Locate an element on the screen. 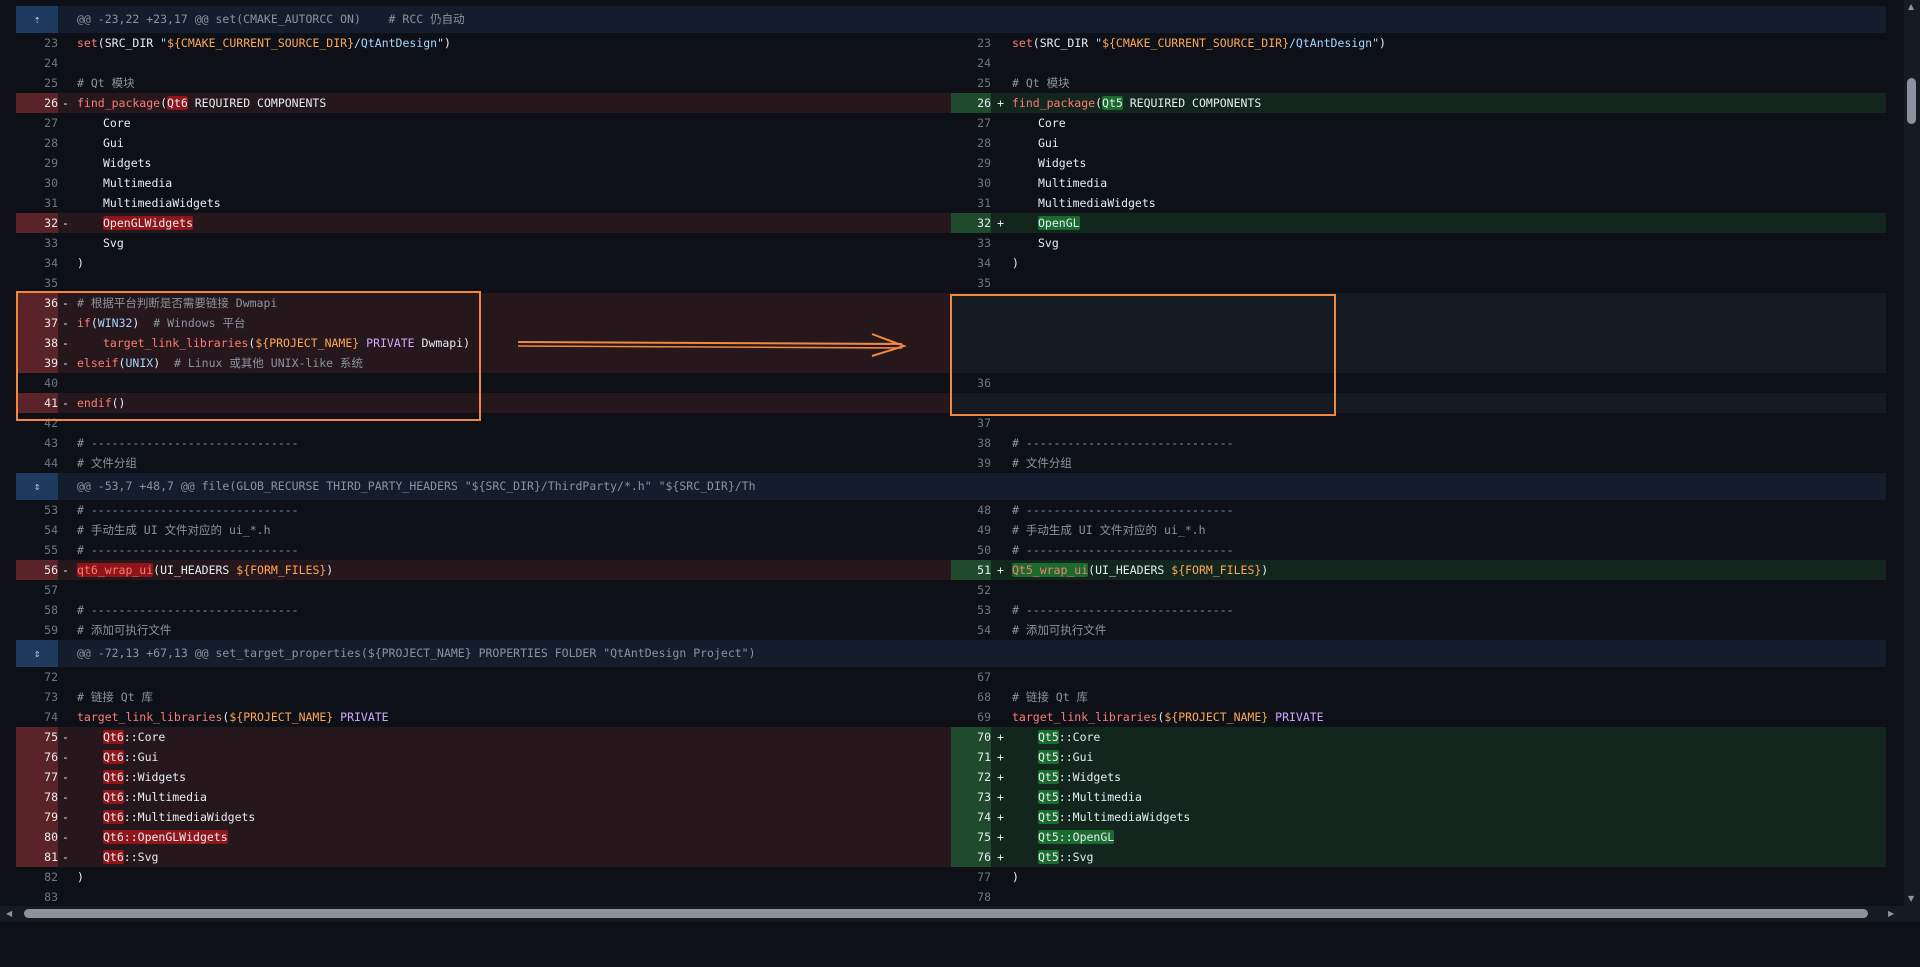 The height and width of the screenshot is (967, 1920). scroll-up-icon: ▲ is located at coordinates (1911, 7).